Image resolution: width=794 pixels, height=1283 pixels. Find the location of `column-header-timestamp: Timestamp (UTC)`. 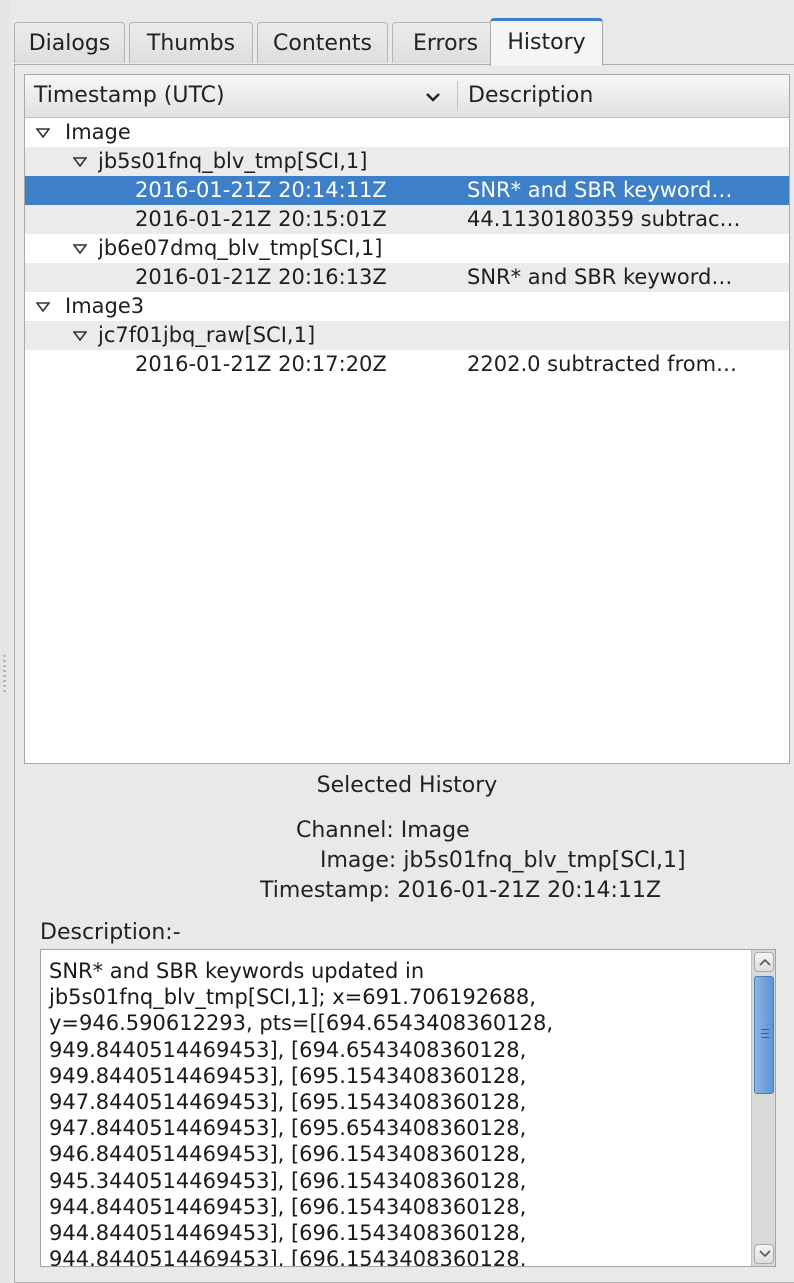

column-header-timestamp: Timestamp (UTC) is located at coordinates (129, 96).